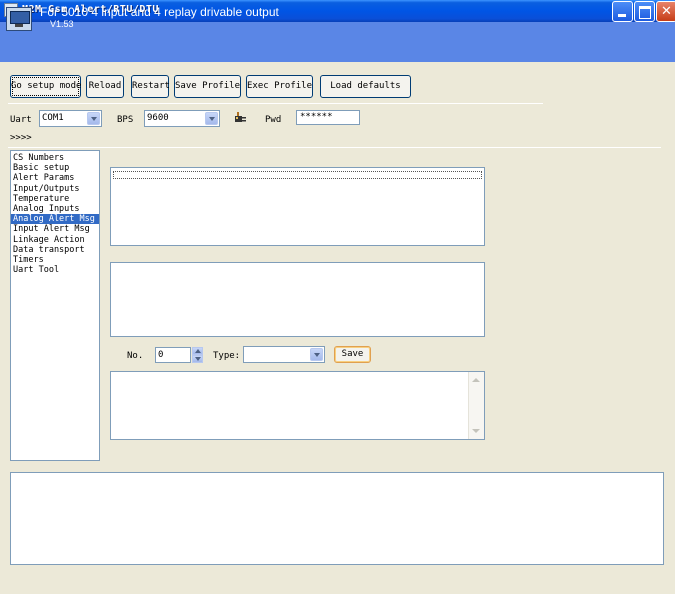 Image resolution: width=675 pixels, height=594 pixels. I want to click on menu-item-analog-alert-msg: Analog Alert Msg, so click(55, 219).